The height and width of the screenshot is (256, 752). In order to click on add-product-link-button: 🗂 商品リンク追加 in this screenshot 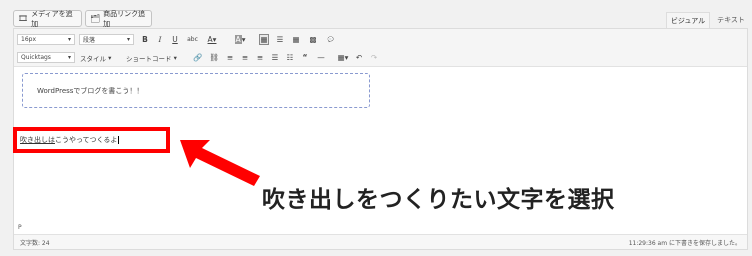, I will do `click(118, 18)`.